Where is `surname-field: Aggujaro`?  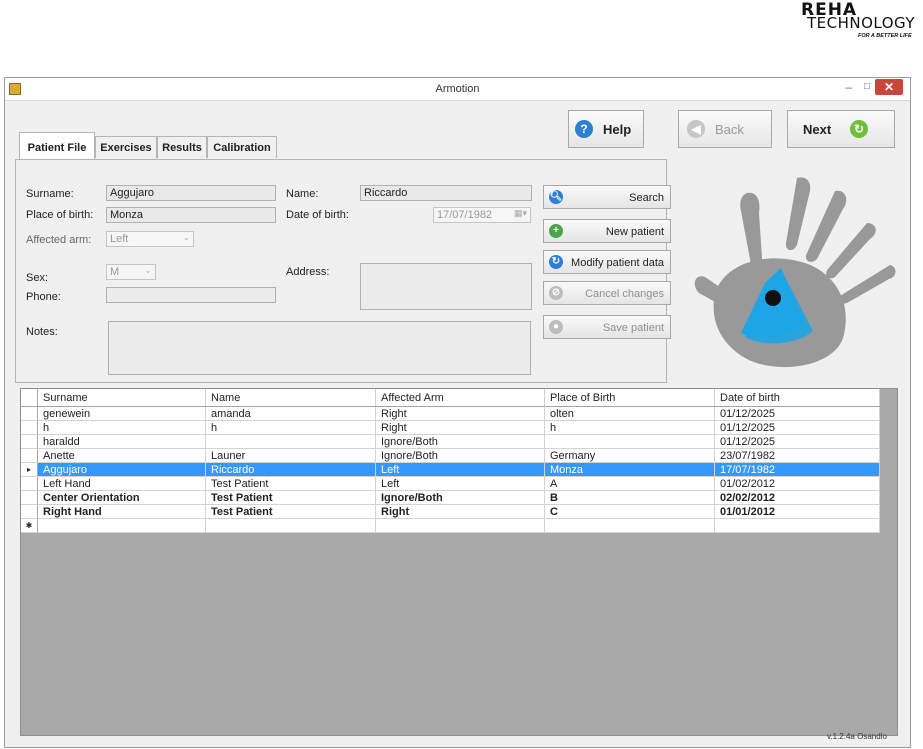 surname-field: Aggujaro is located at coordinates (191, 193).